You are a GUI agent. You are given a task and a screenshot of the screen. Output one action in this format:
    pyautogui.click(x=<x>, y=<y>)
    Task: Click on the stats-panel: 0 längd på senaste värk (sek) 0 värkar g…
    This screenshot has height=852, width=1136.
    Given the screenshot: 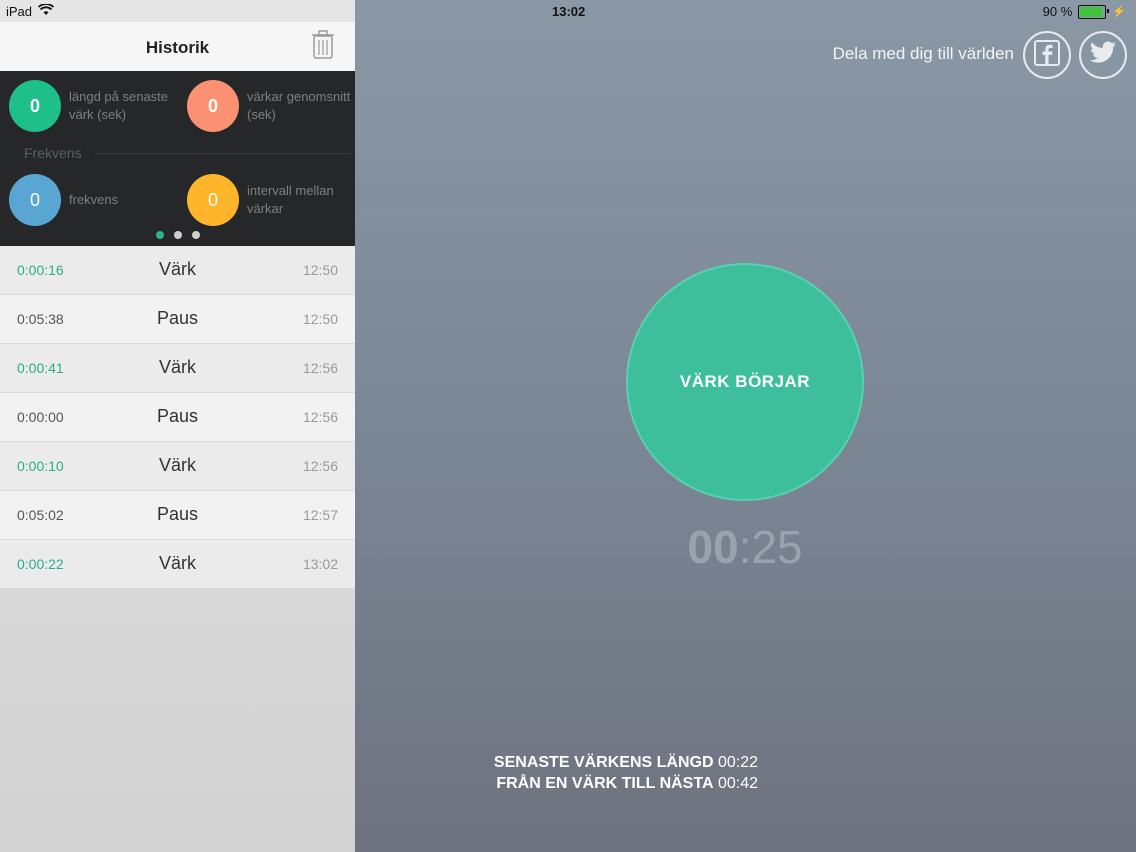 What is the action you would take?
    pyautogui.click(x=177, y=158)
    